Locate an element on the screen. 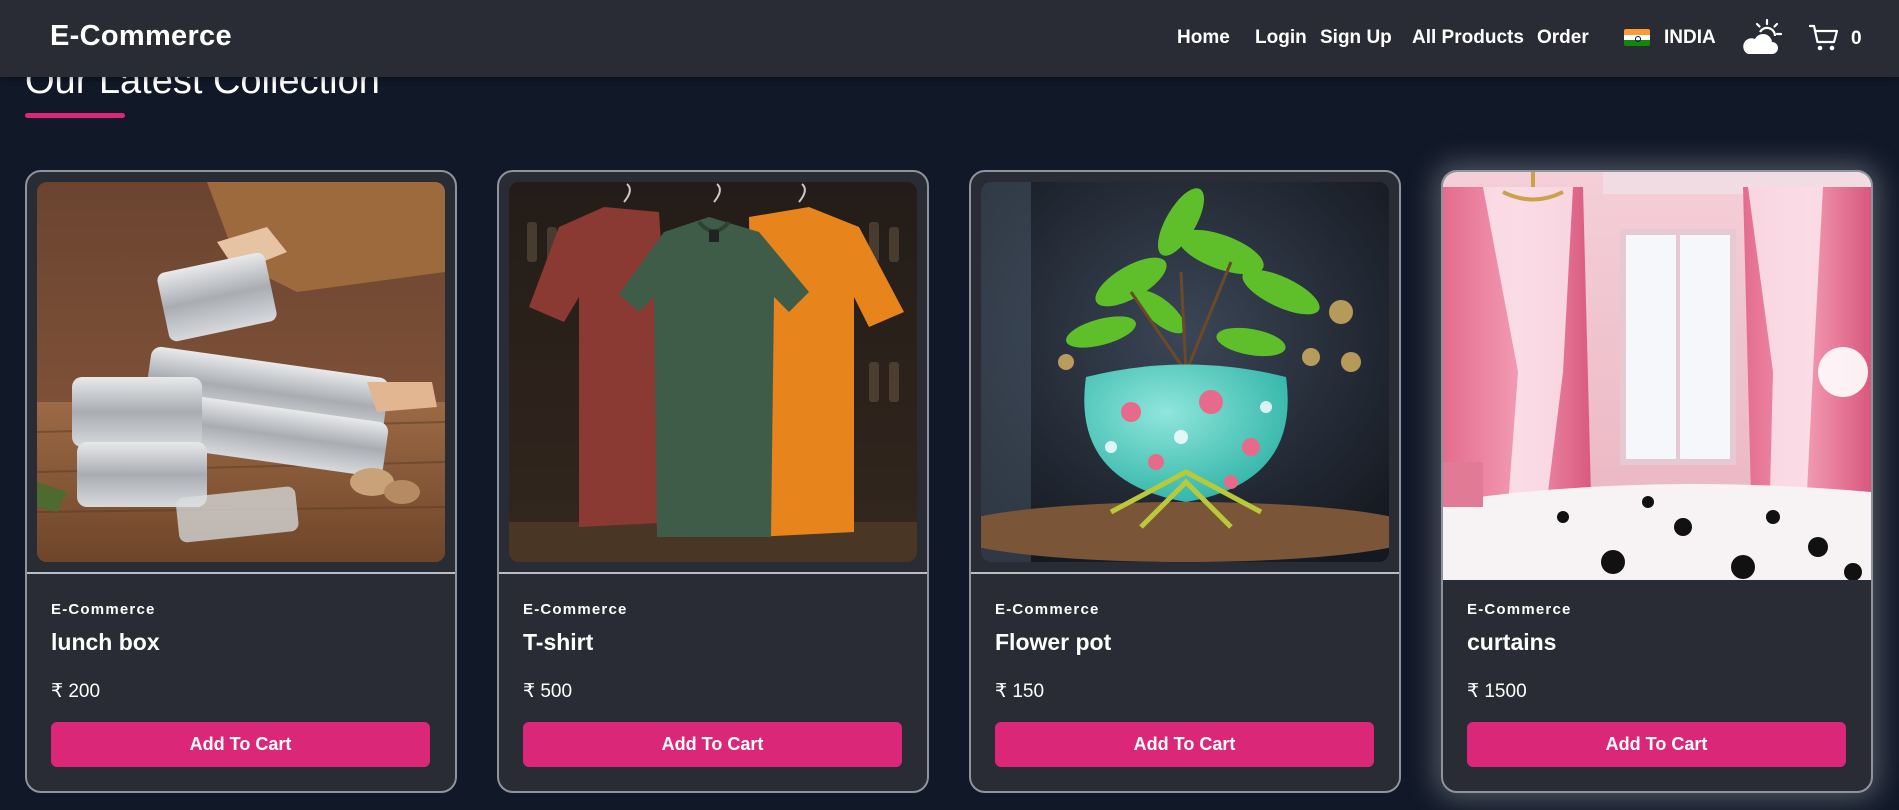  cart-count-badge: 0 is located at coordinates (1856, 38).